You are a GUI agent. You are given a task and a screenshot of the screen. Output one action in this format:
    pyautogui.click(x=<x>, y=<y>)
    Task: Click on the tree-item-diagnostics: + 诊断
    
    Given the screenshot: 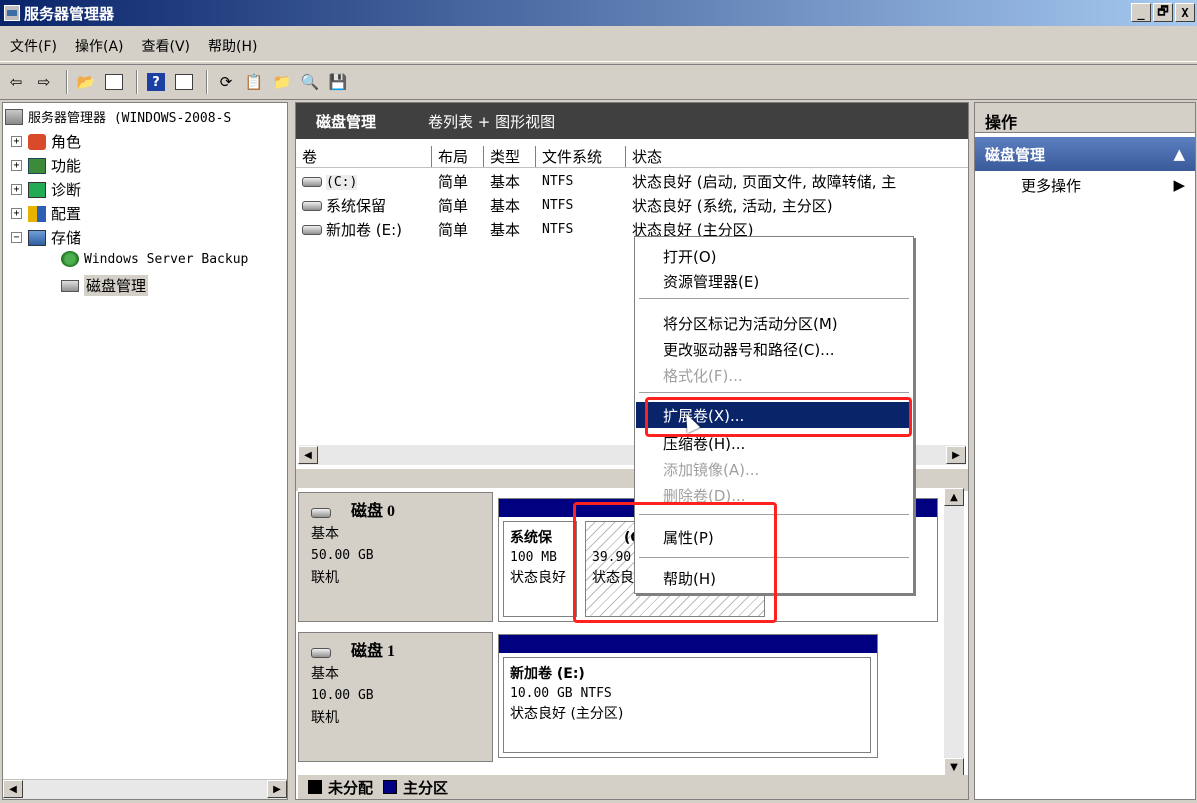 What is the action you would take?
    pyautogui.click(x=46, y=189)
    